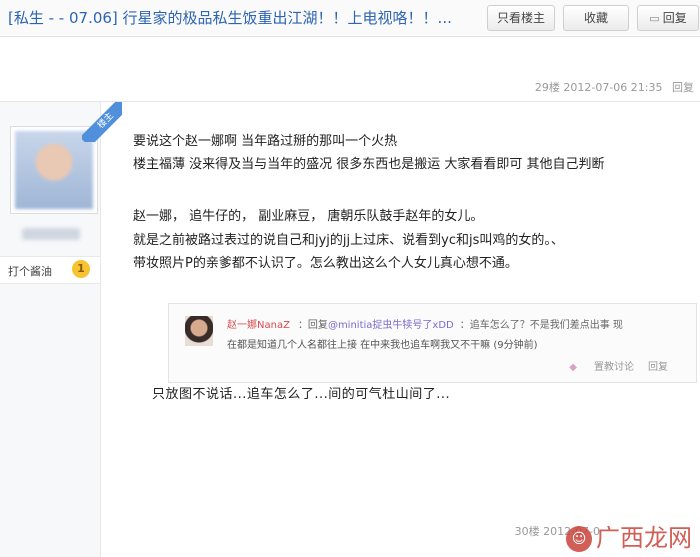 Image resolution: width=700 pixels, height=557 pixels. I want to click on post-line-3: 赵一娜， 追牛仔的， 副业麻豆， 唐朝乐队鼓手赵年的女儿。, so click(308, 216).